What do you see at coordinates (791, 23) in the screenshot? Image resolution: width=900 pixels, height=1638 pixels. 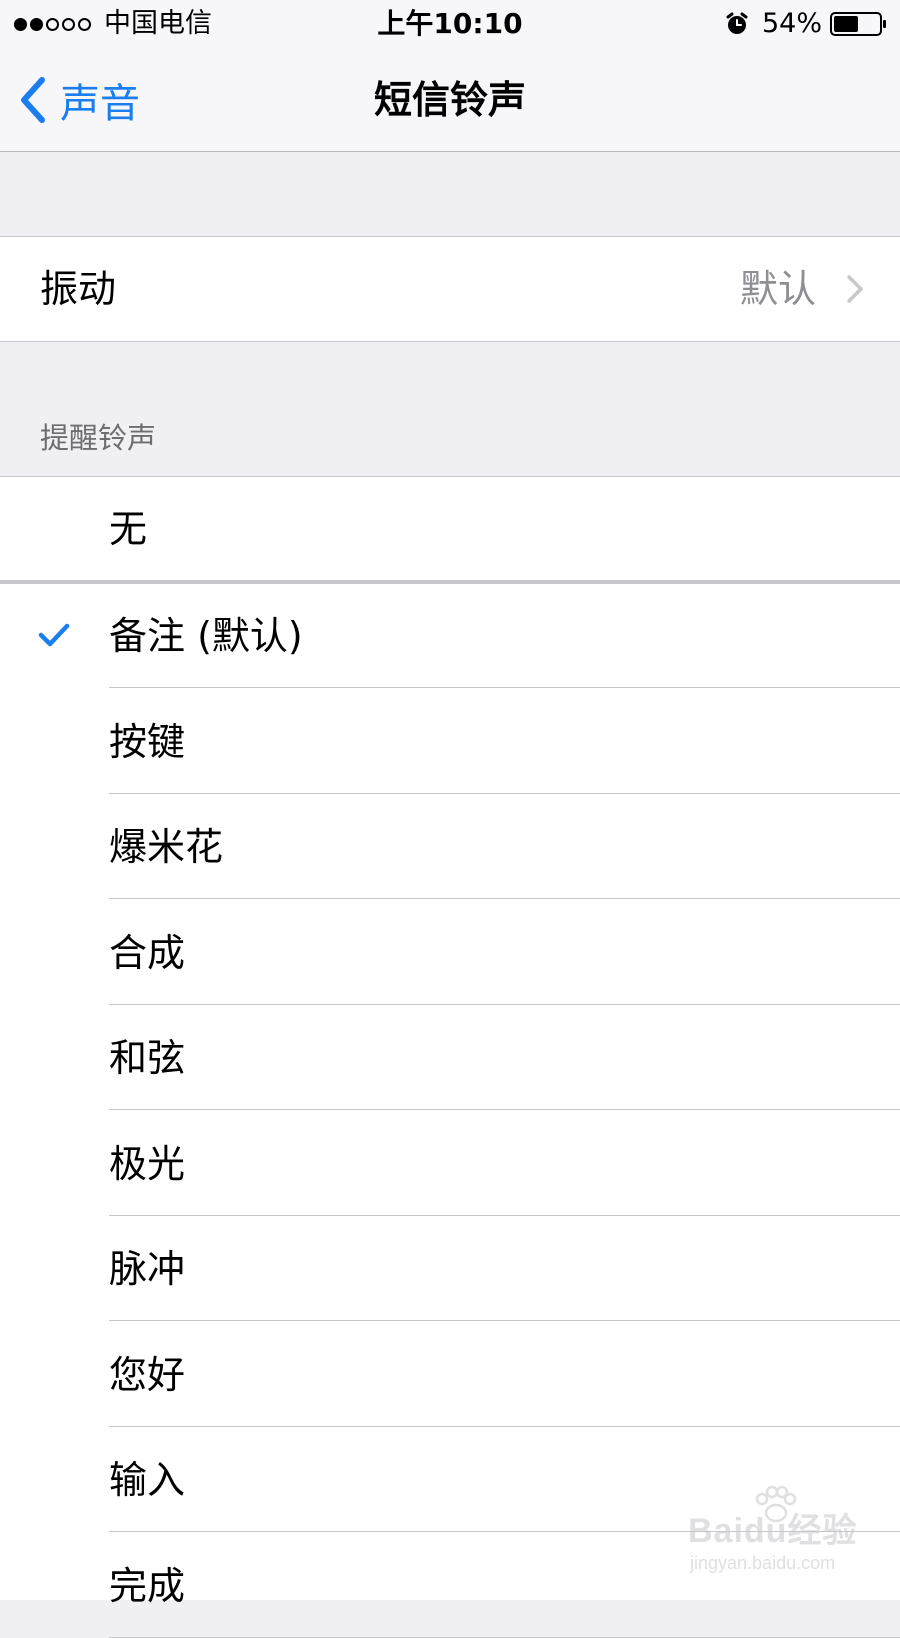 I see `battery-percent: 54%` at bounding box center [791, 23].